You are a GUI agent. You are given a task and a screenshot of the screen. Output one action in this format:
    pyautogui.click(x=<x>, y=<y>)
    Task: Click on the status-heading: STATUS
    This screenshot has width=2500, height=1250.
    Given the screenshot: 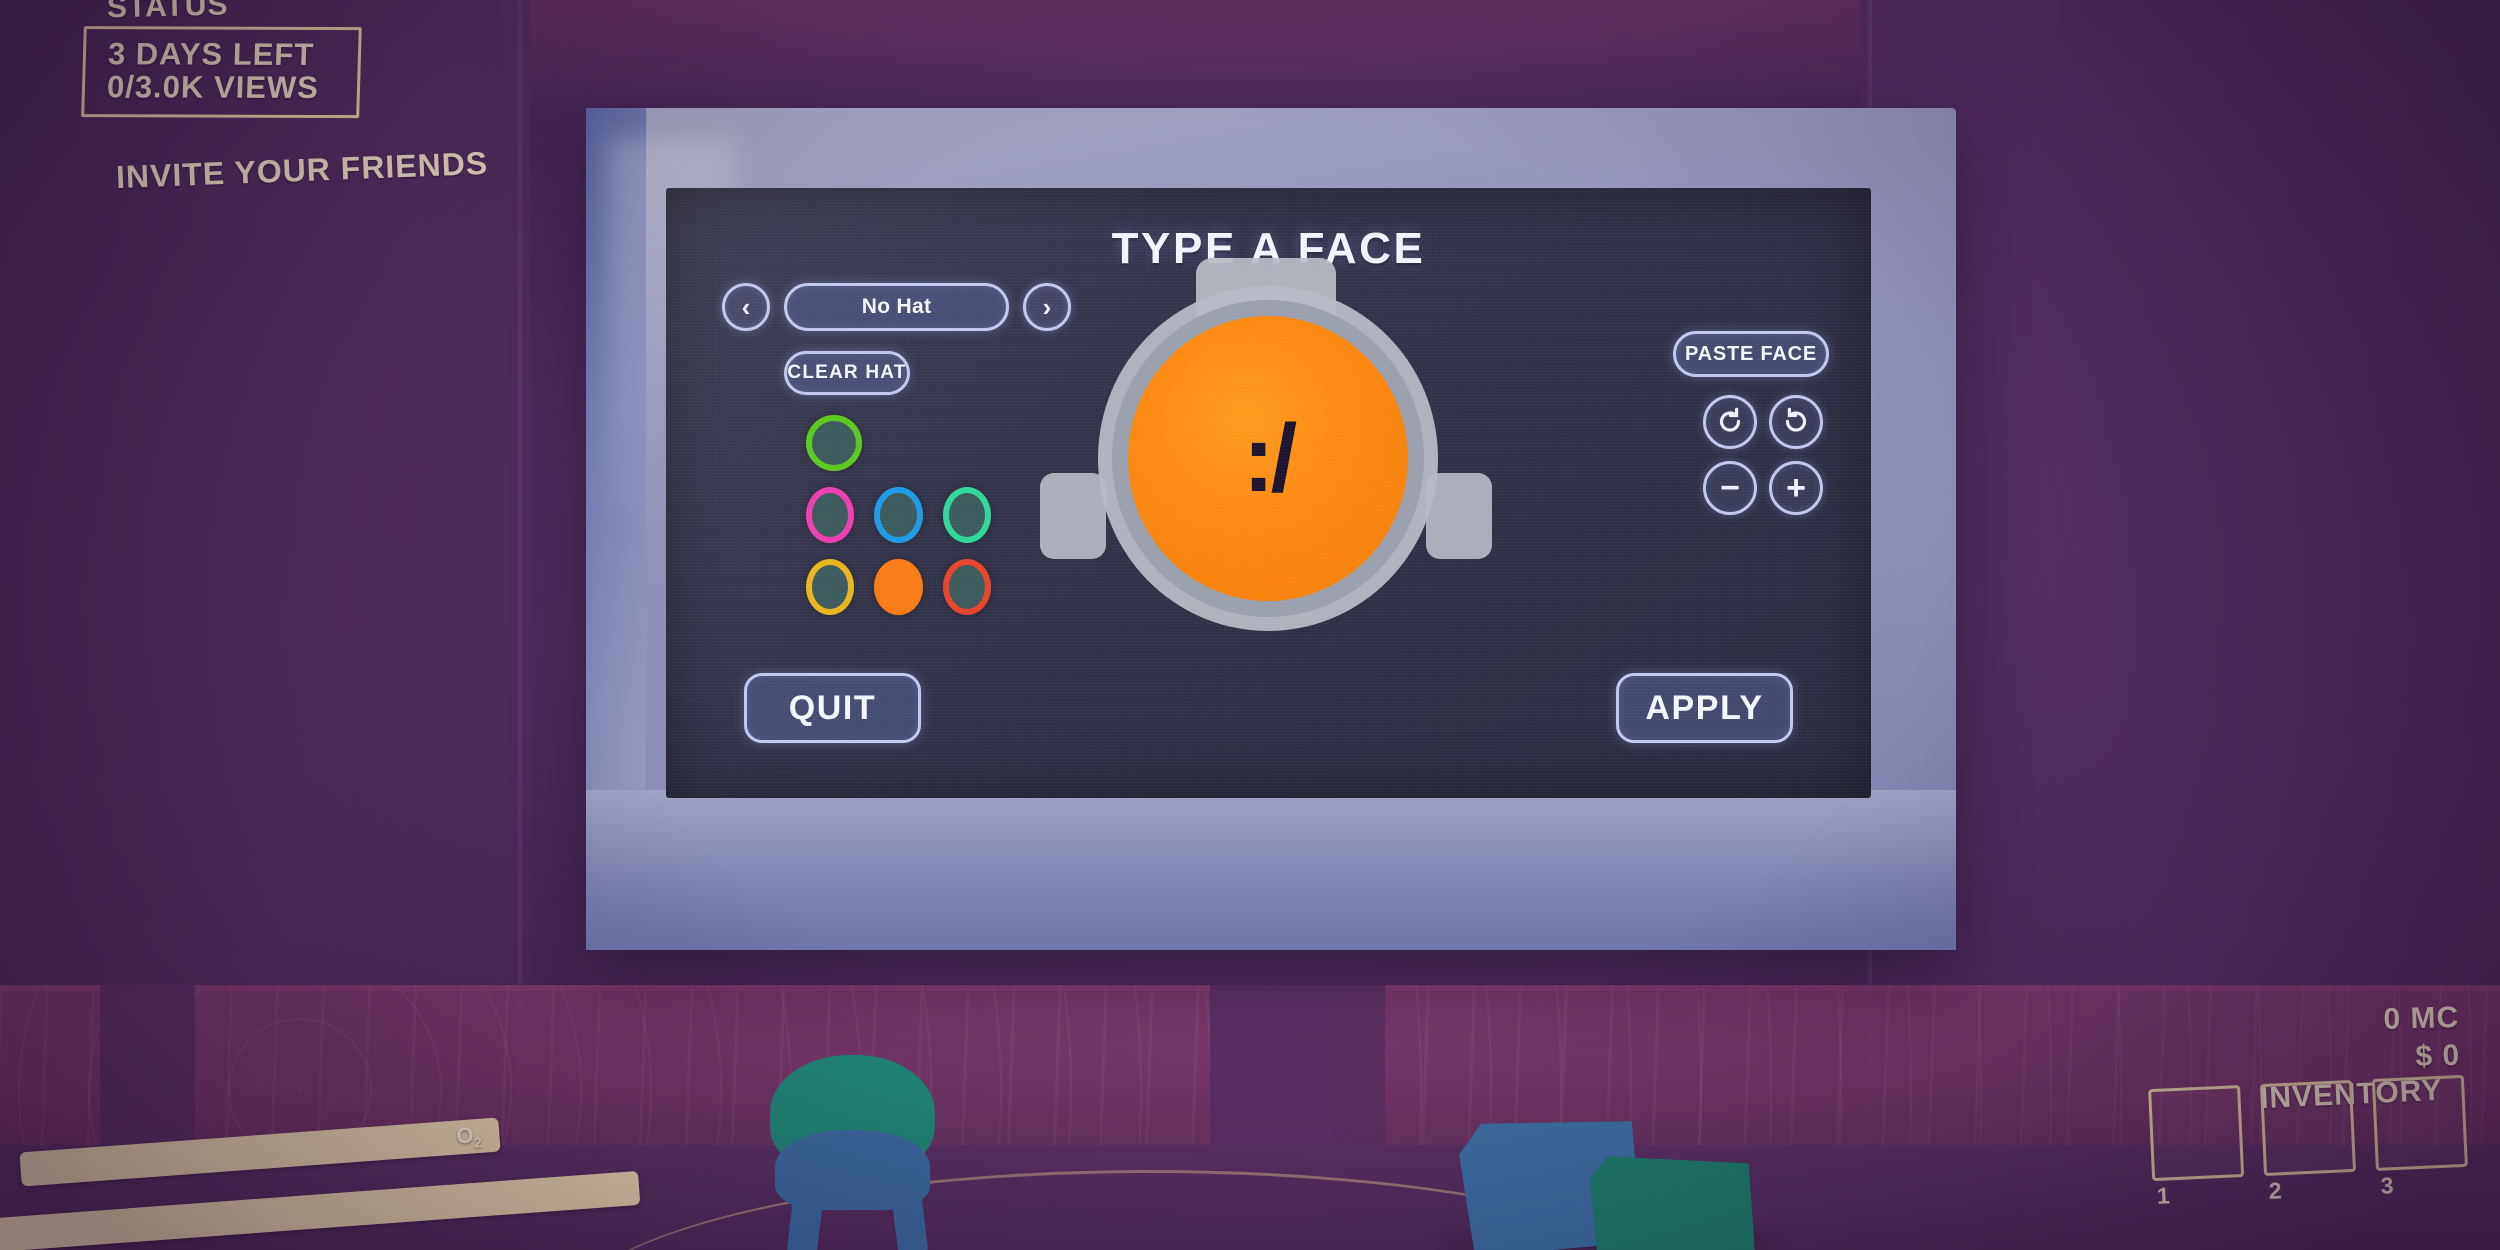 What is the action you would take?
    pyautogui.click(x=167, y=12)
    